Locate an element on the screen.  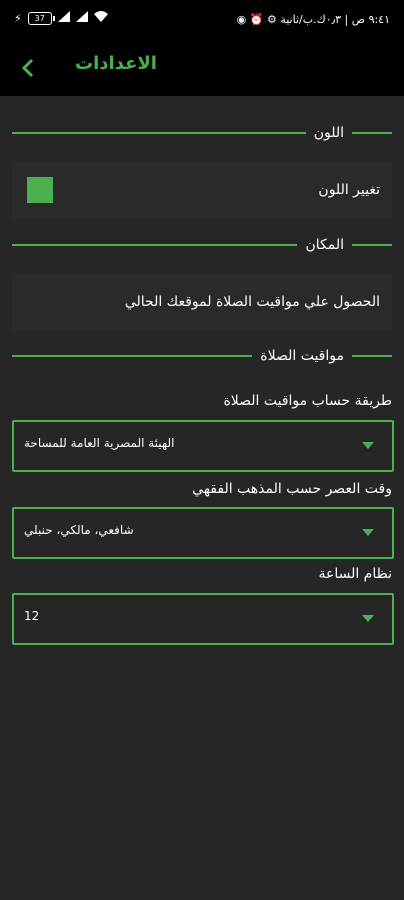
page-title: الاعدادات is located at coordinates (116, 63).